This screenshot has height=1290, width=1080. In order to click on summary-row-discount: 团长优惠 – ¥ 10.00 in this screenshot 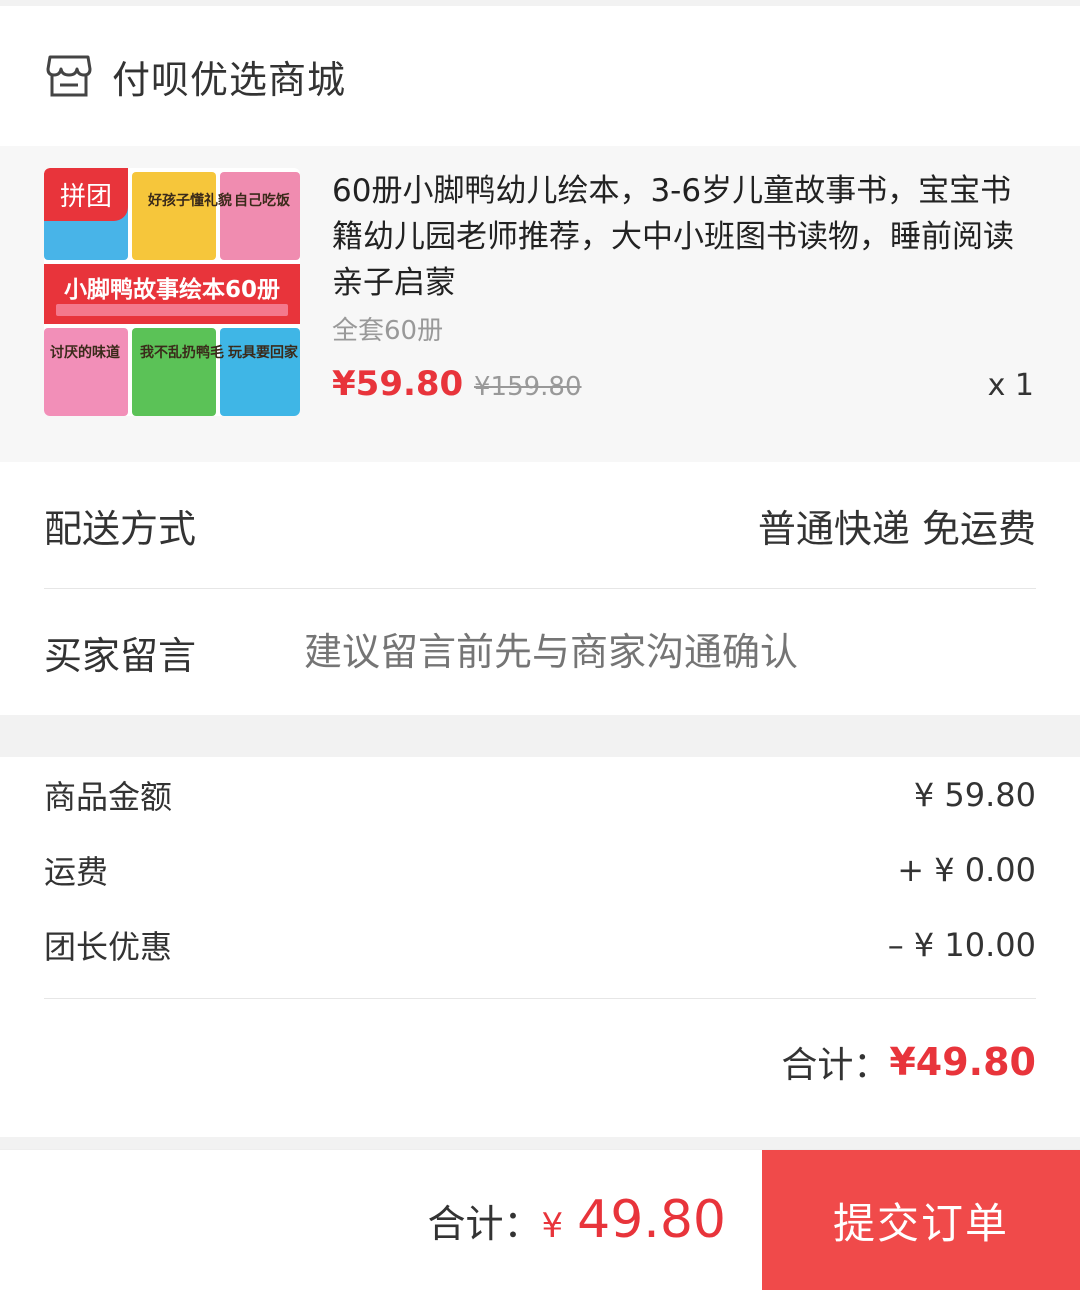, I will do `click(540, 944)`.